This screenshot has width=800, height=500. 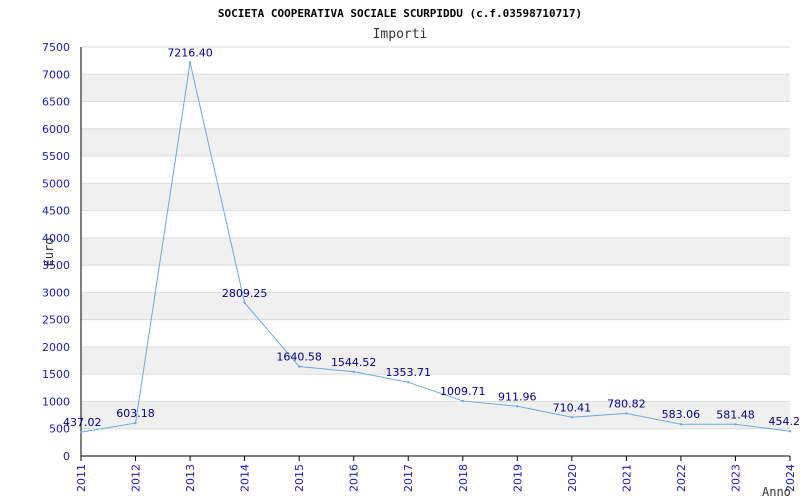 I want to click on data-label: 1640.58, so click(x=299, y=357).